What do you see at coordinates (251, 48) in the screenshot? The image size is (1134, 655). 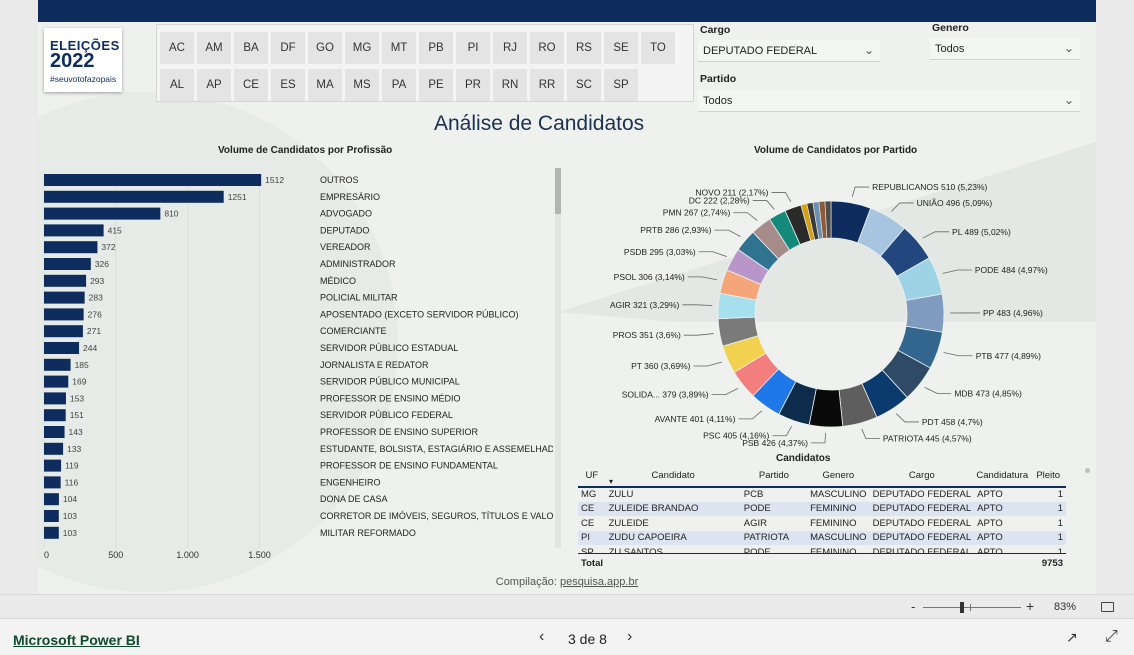 I see `uf-button-ba: BA` at bounding box center [251, 48].